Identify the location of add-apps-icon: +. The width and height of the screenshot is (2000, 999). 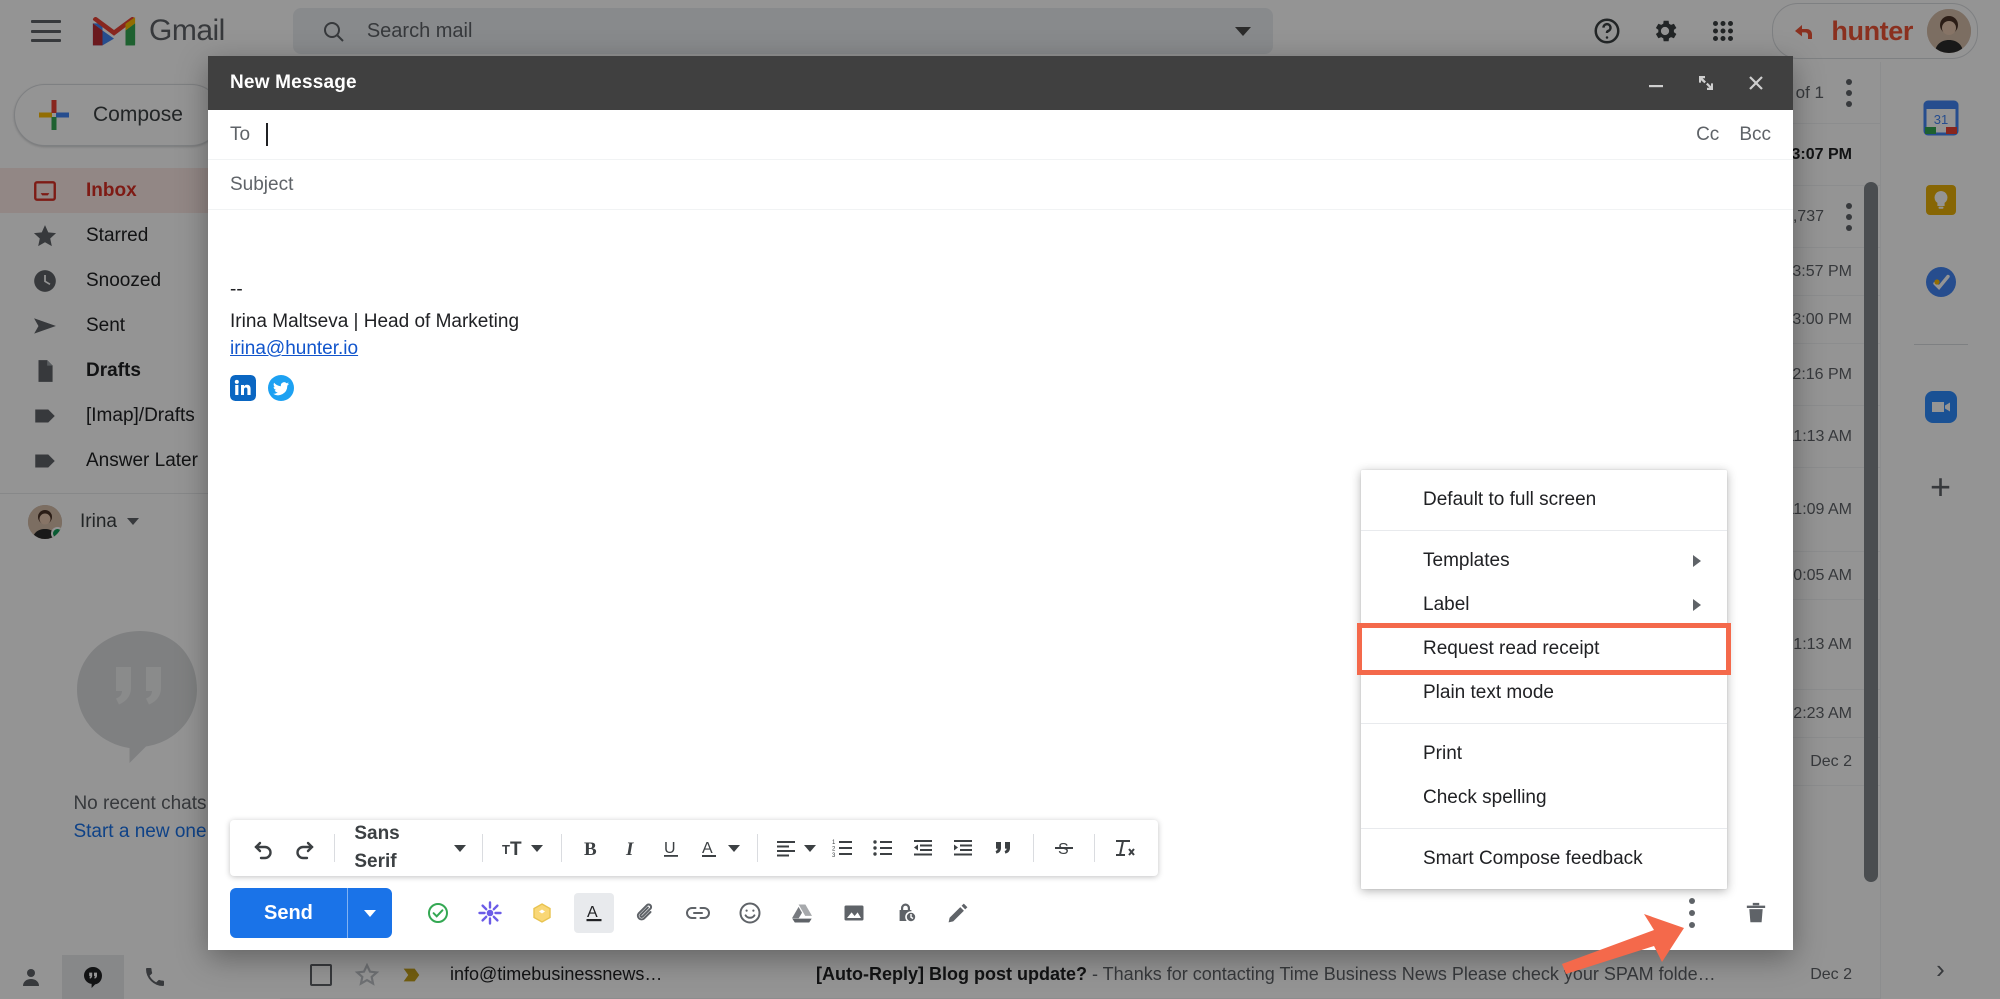
(1940, 487).